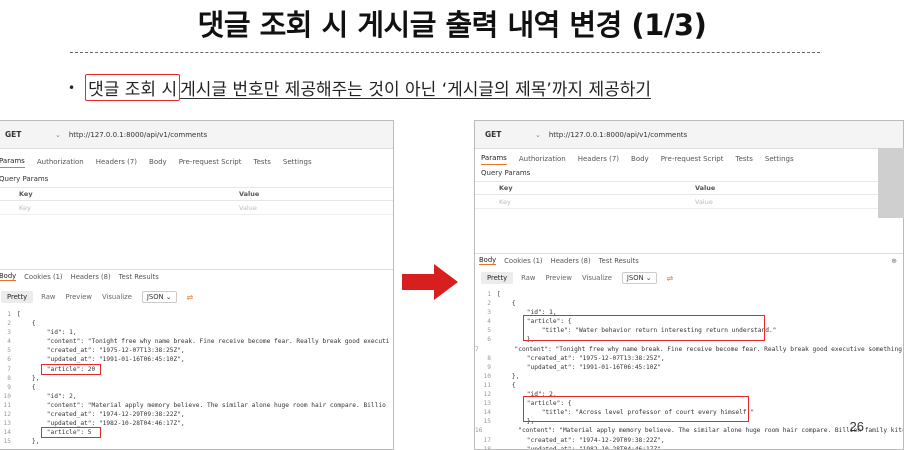 The width and height of the screenshot is (904, 450). Describe the element at coordinates (689, 376) in the screenshot. I see `code-line: 10 },` at that location.